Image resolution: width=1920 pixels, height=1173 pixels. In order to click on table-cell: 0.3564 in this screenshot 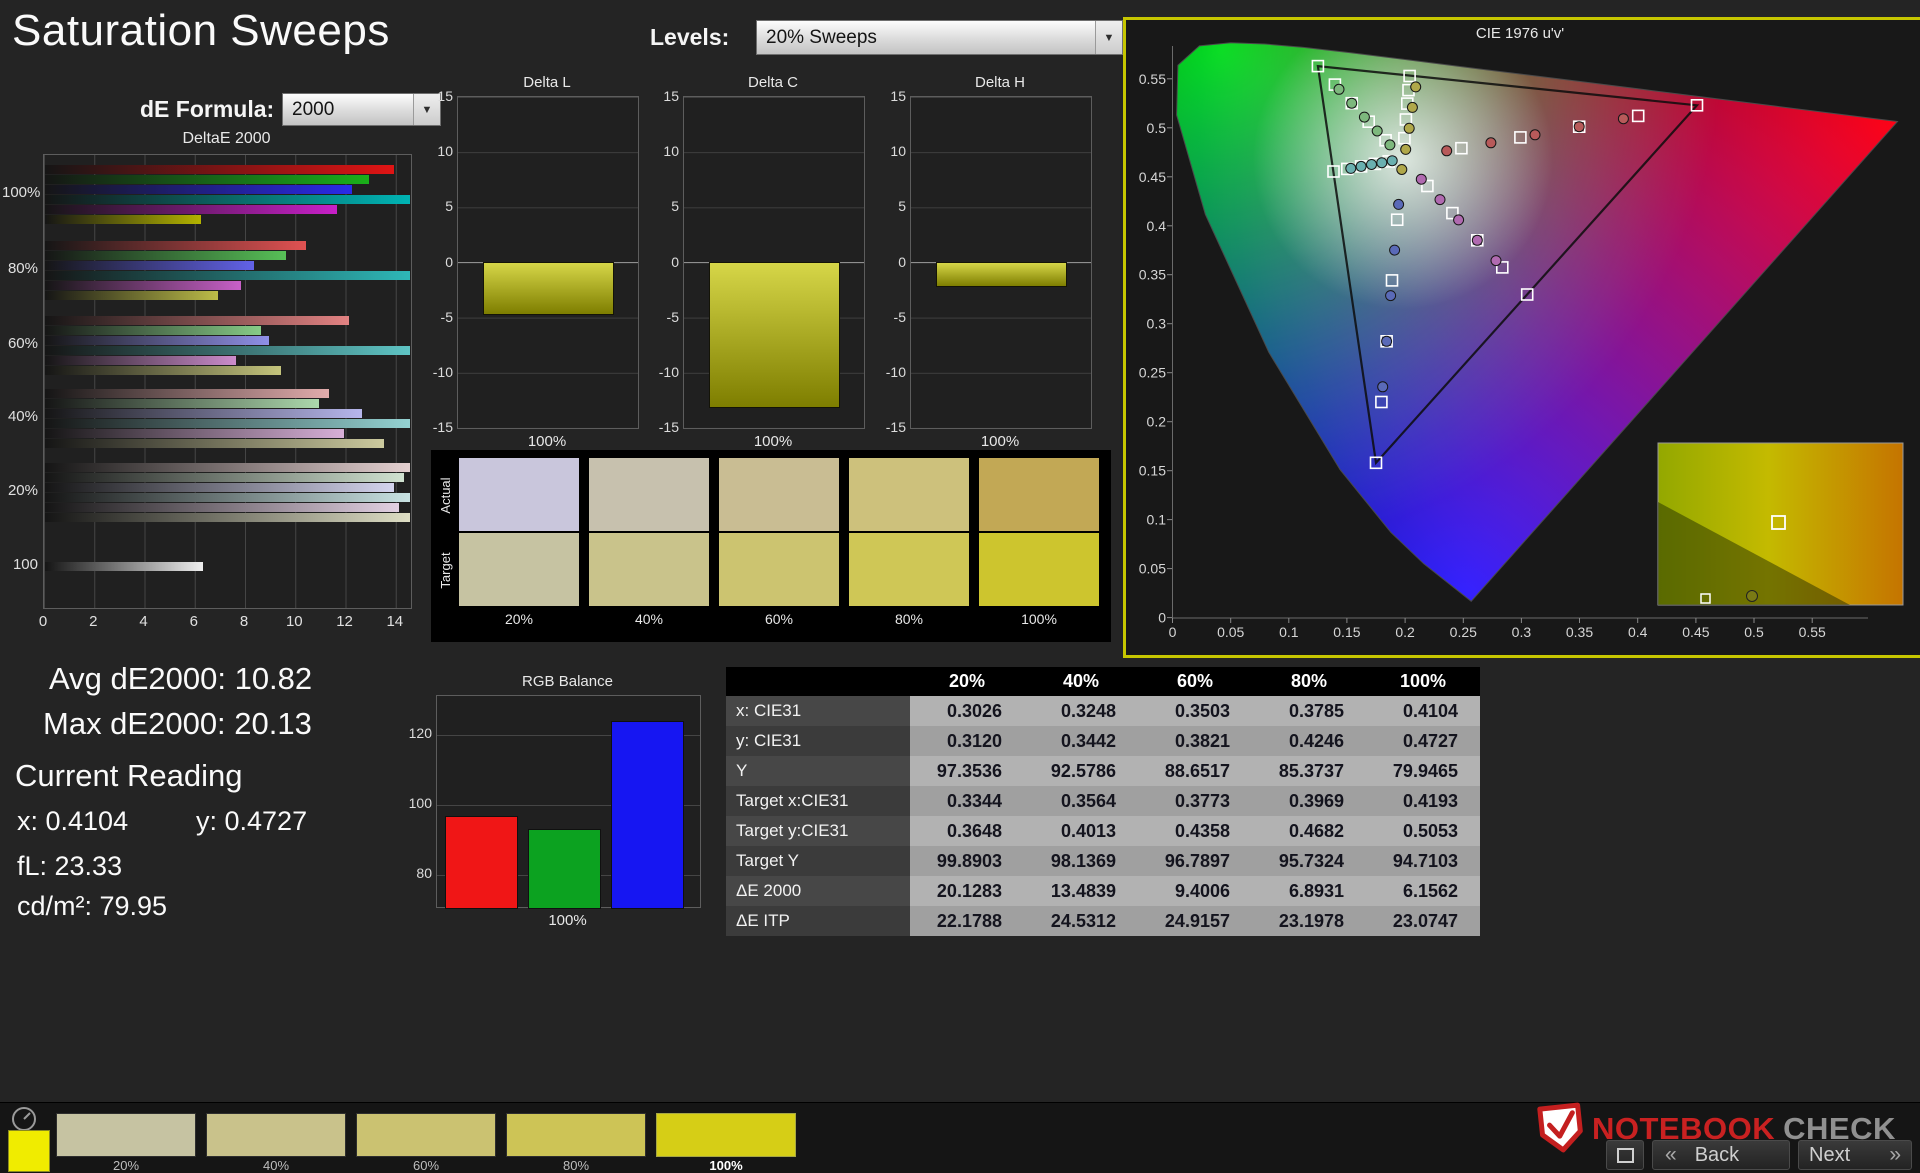, I will do `click(1081, 801)`.